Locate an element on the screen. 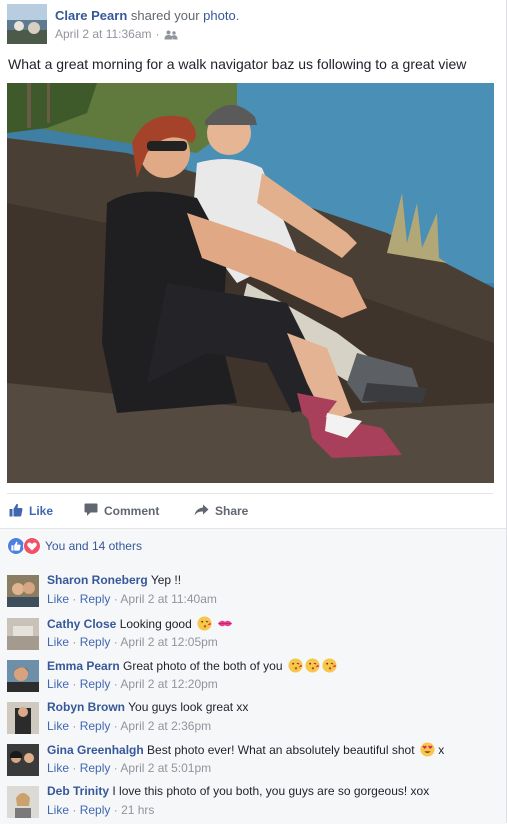  comment-time: April 2 at 11:40am is located at coordinates (168, 599).